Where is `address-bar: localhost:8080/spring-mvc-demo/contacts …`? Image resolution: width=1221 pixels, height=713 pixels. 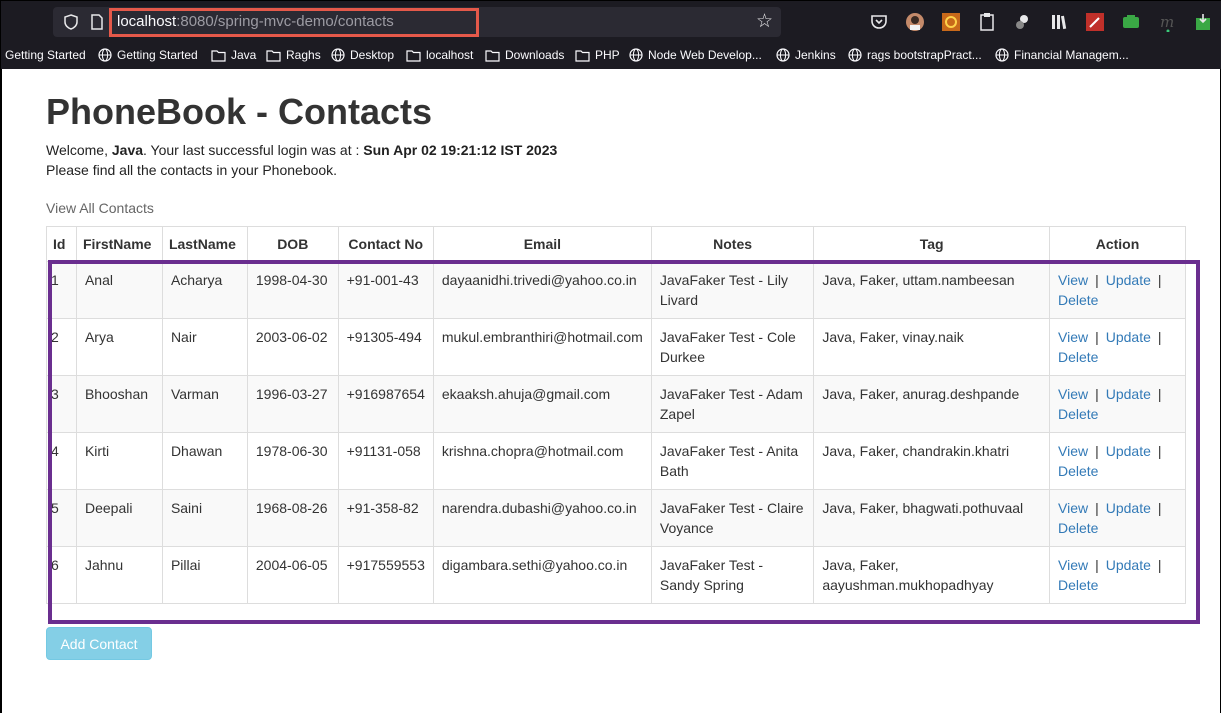
address-bar: localhost:8080/spring-mvc-demo/contacts … is located at coordinates (417, 22).